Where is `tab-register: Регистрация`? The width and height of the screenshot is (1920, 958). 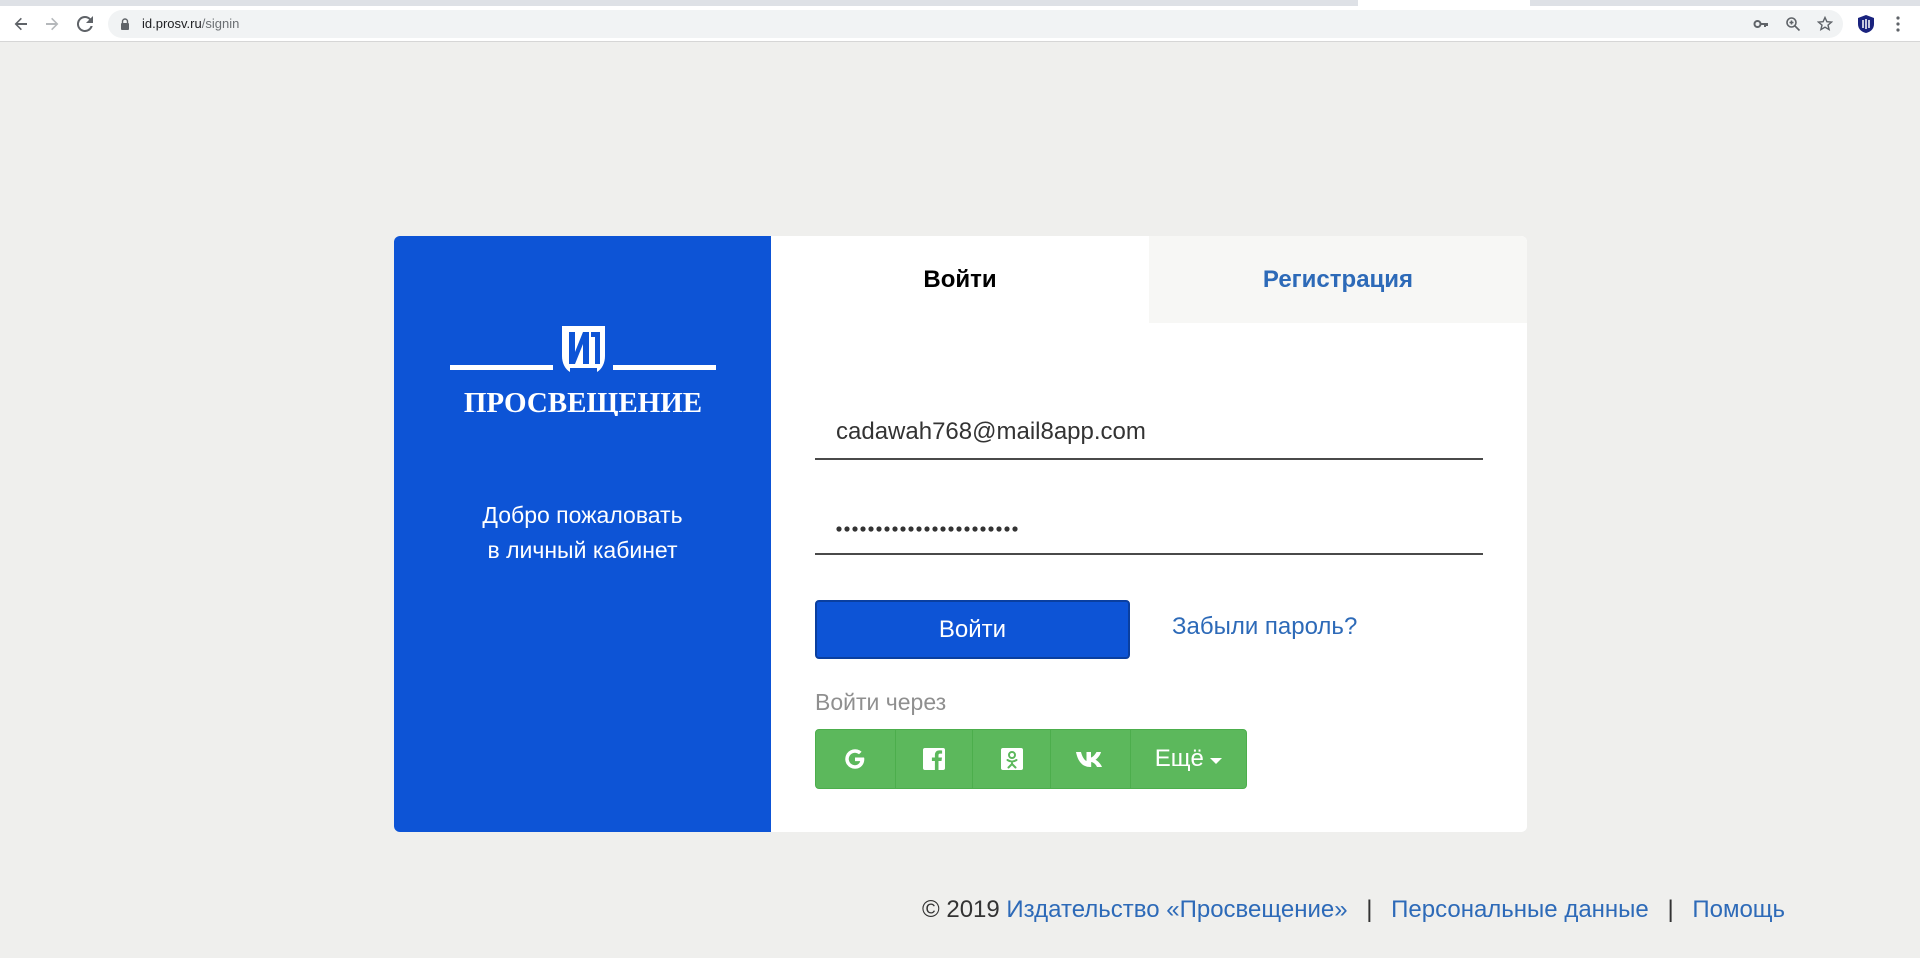 tab-register: Регистрация is located at coordinates (1338, 279).